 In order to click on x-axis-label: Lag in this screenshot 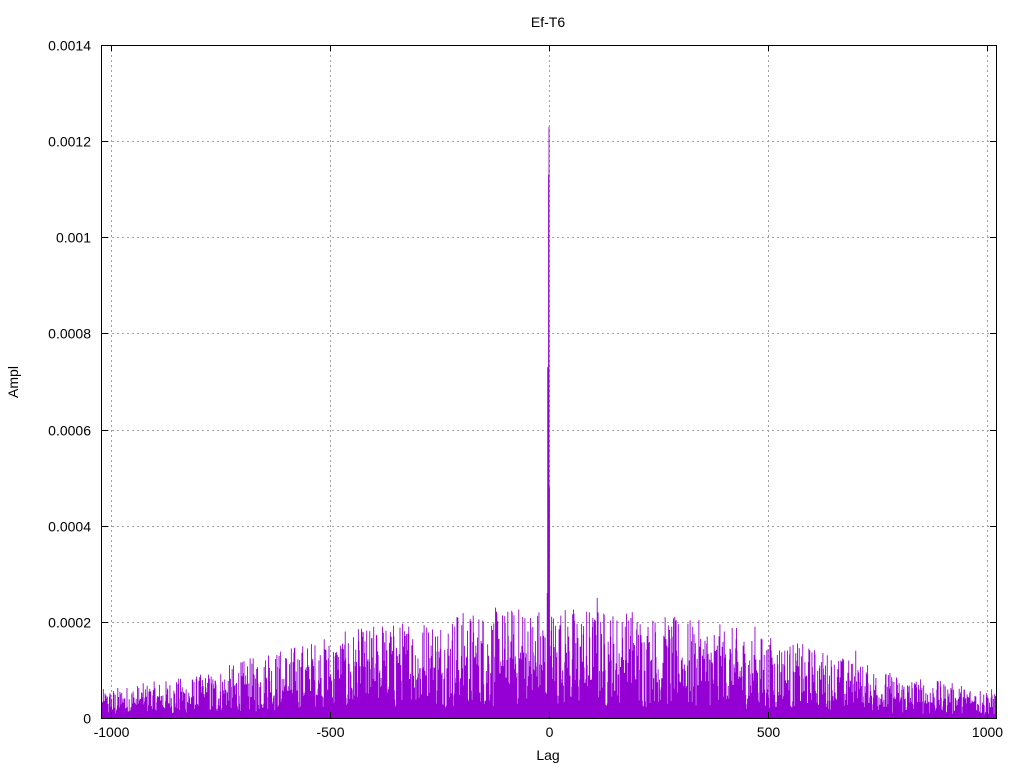, I will do `click(547, 755)`.